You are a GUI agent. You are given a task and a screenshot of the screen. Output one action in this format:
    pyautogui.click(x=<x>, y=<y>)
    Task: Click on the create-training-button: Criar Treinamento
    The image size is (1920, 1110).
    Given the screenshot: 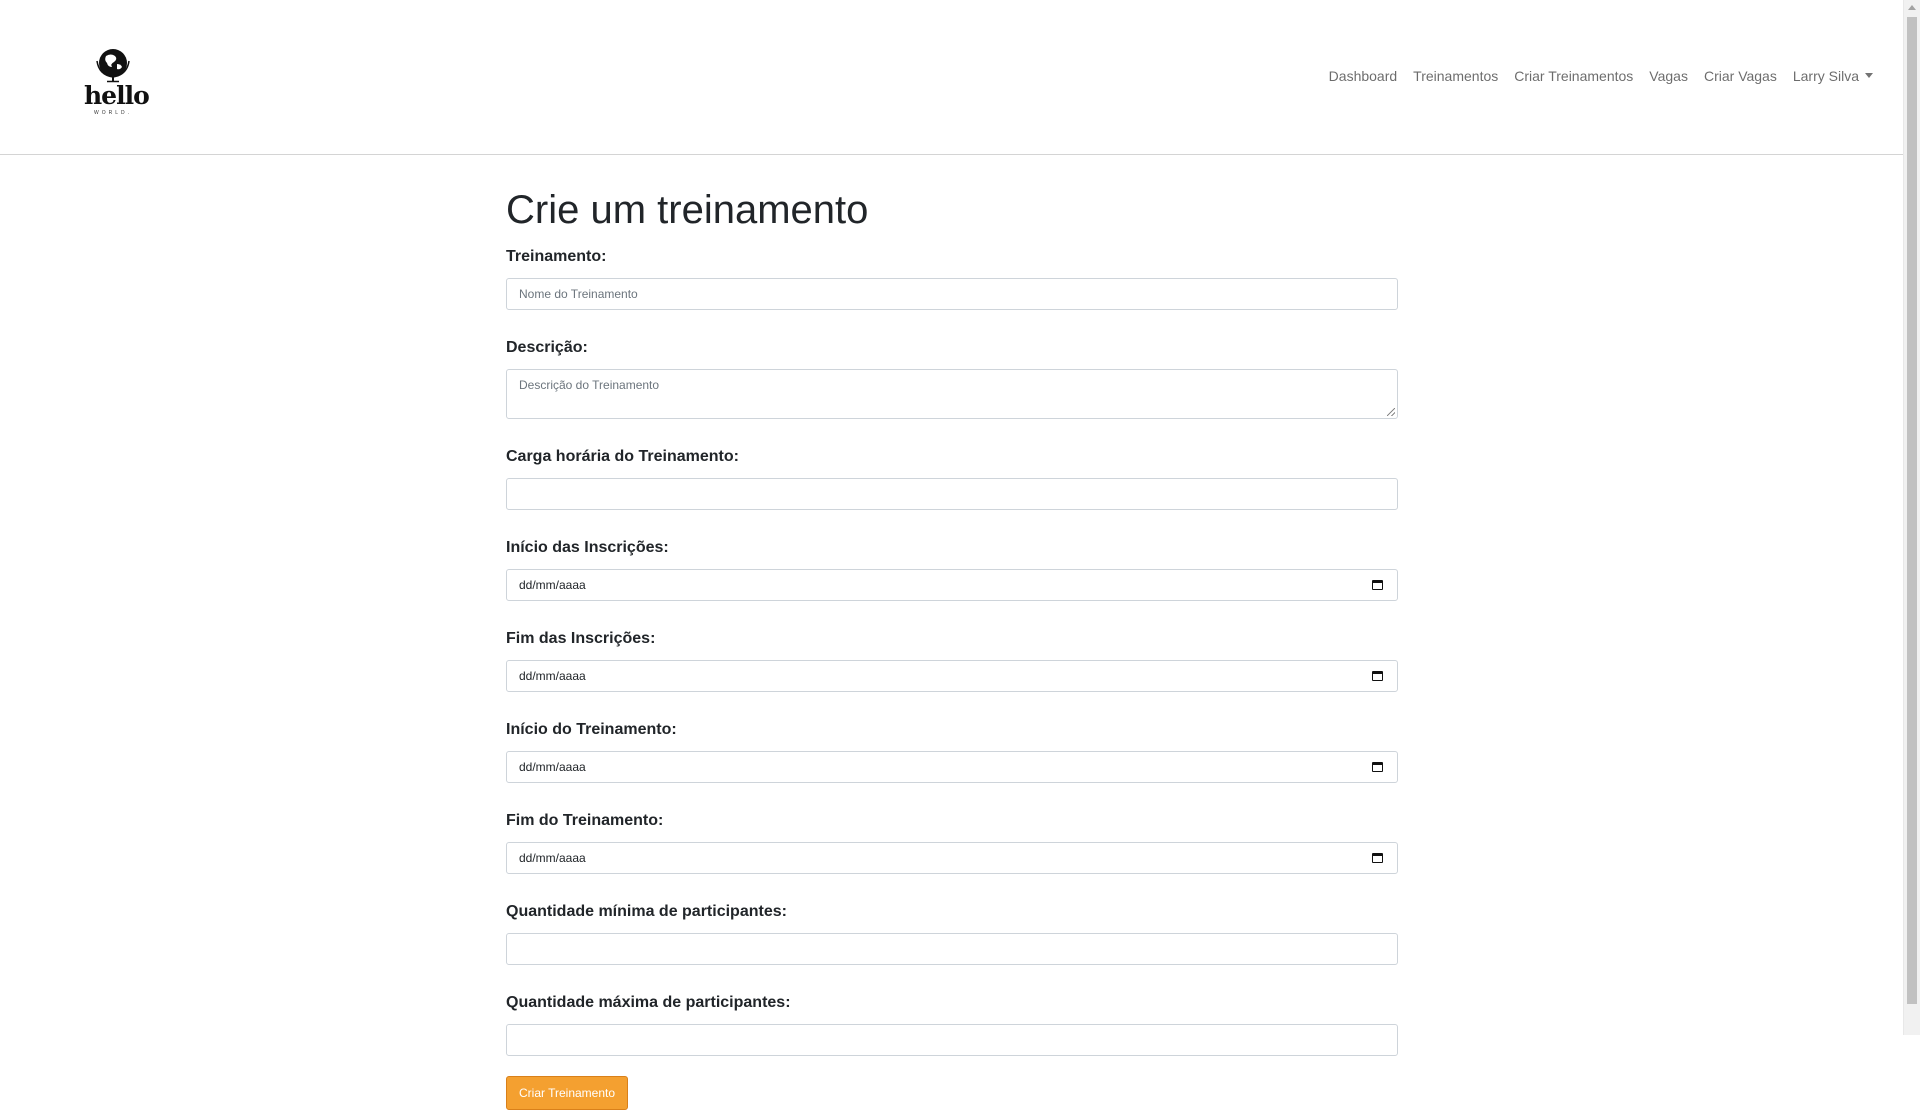 What is the action you would take?
    pyautogui.click(x=567, y=1093)
    